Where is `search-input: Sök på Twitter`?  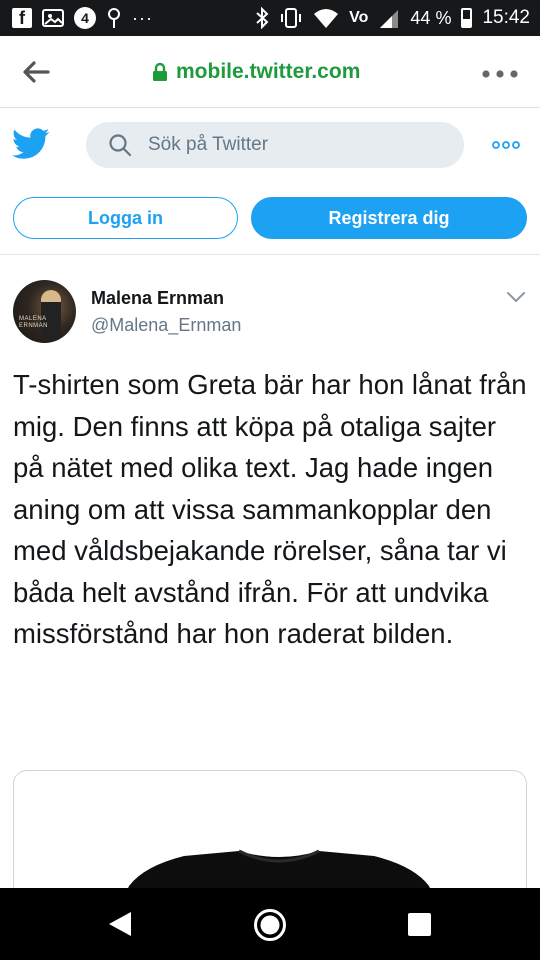
search-input: Sök på Twitter is located at coordinates (275, 145).